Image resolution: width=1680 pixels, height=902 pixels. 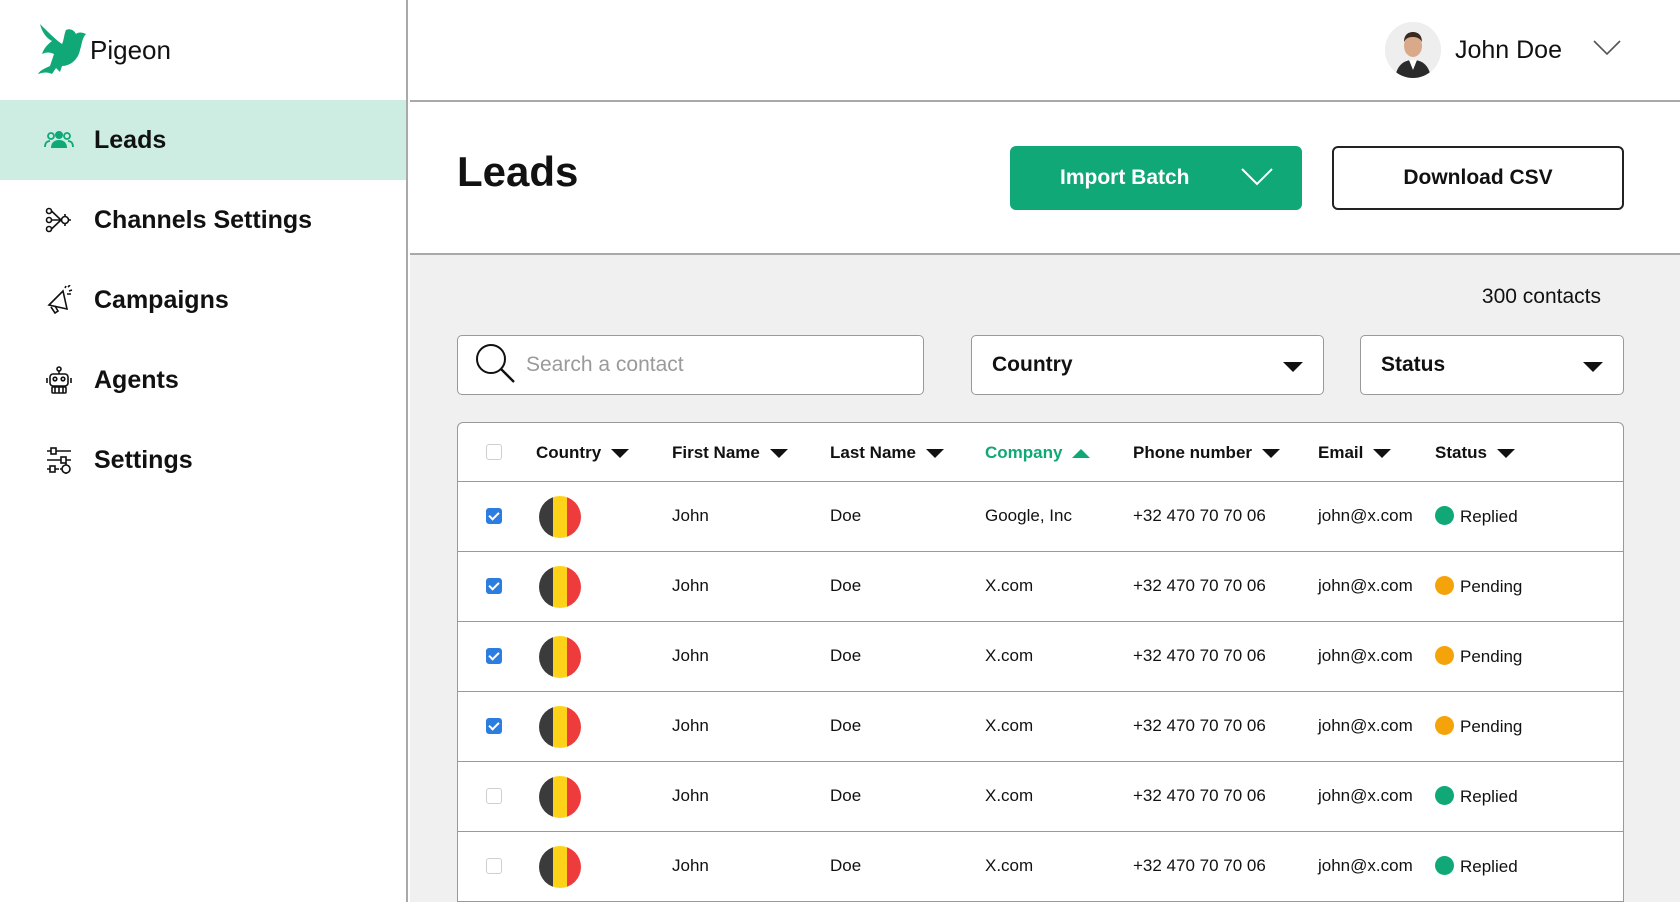 I want to click on download-csv-button: Download CSV, so click(x=1478, y=178).